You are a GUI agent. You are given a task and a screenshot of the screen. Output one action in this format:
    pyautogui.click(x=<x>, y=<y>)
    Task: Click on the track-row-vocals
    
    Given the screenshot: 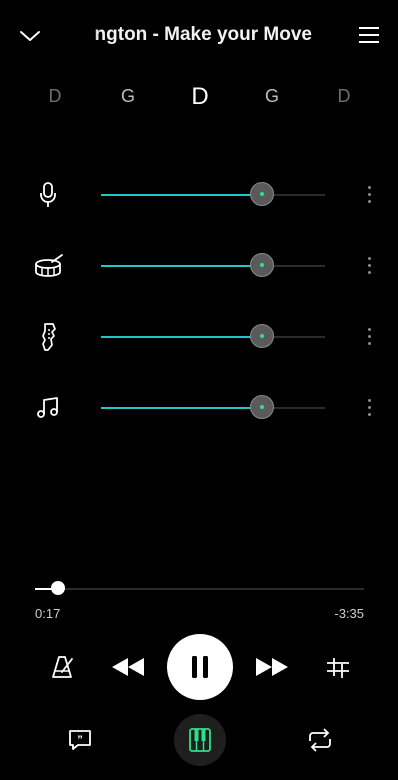 What is the action you would take?
    pyautogui.click(x=199, y=195)
    